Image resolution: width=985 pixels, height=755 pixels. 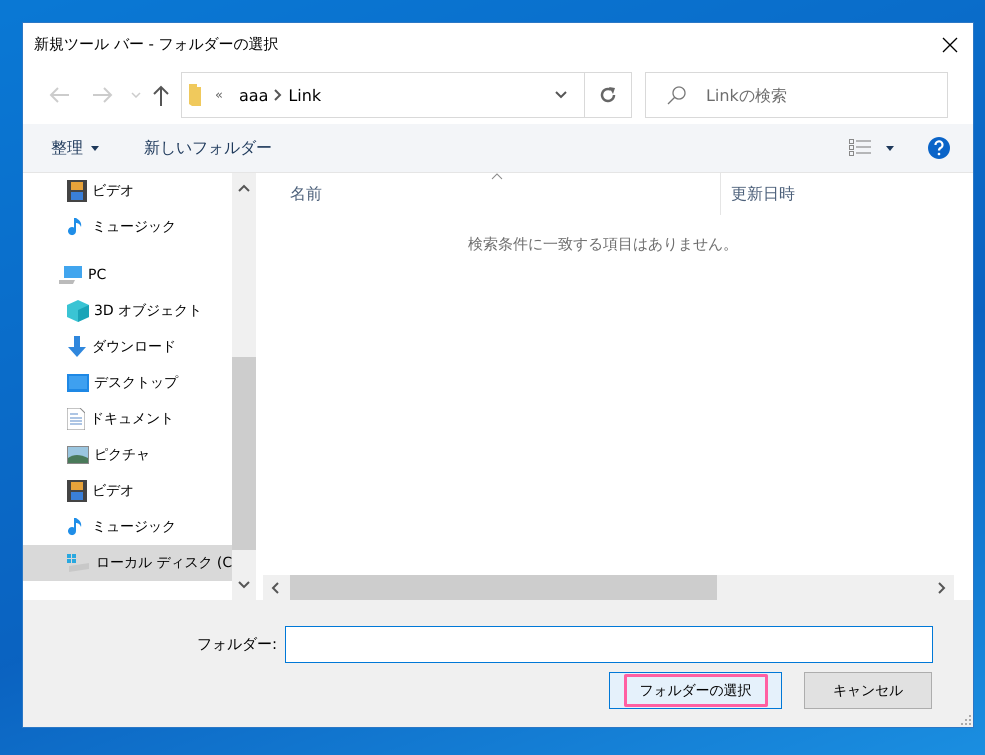 I want to click on folder-icon, so click(x=195, y=95).